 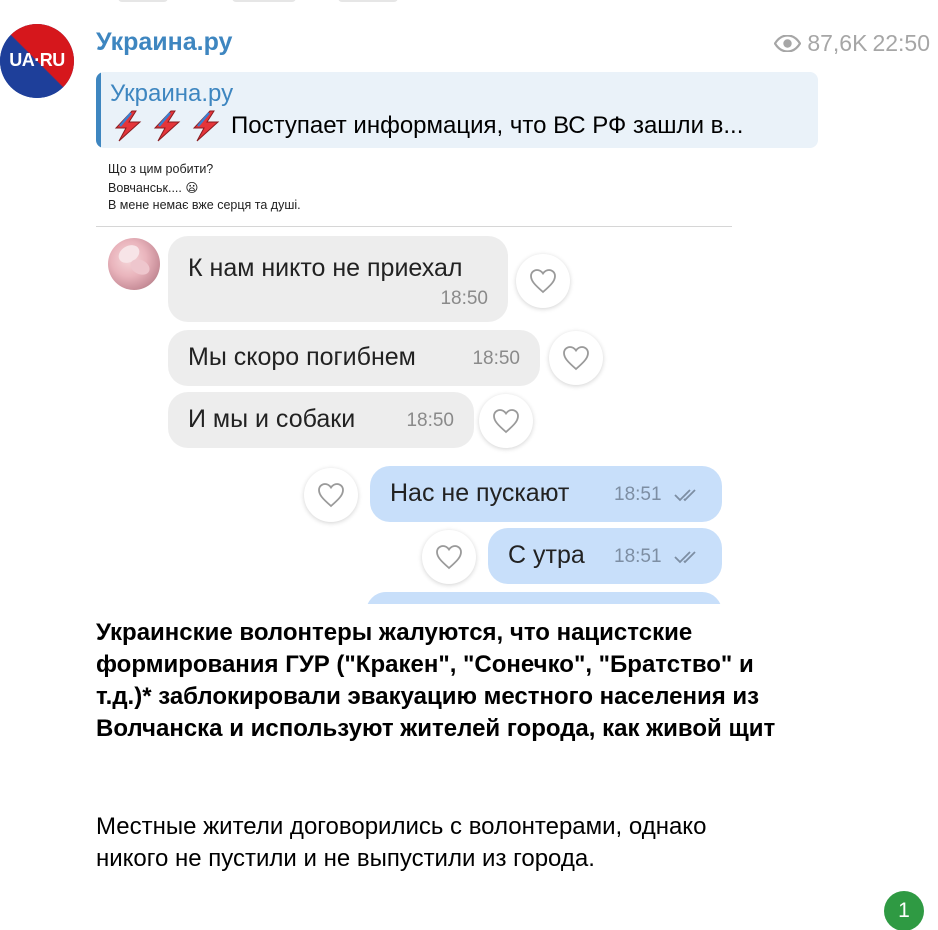 I want to click on incoming-message: И мы и собаки 18:50, so click(x=321, y=420).